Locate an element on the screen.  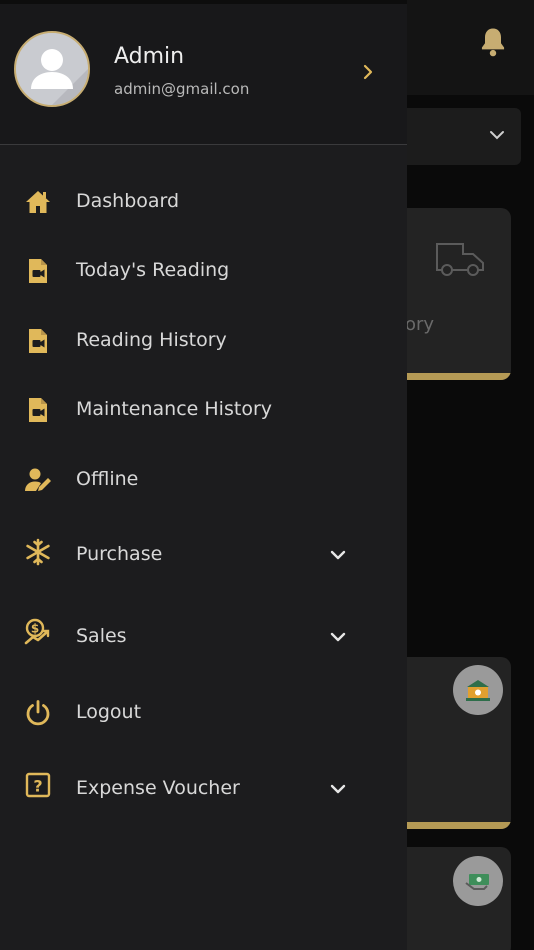
bank-icon is located at coordinates (478, 690).